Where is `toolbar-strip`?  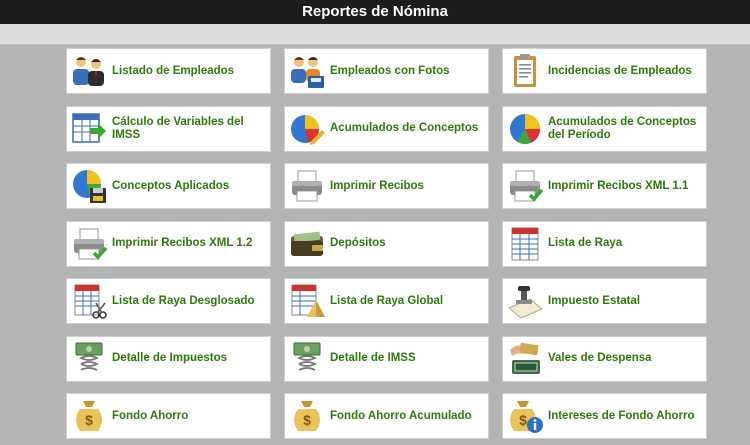
toolbar-strip is located at coordinates (375, 34).